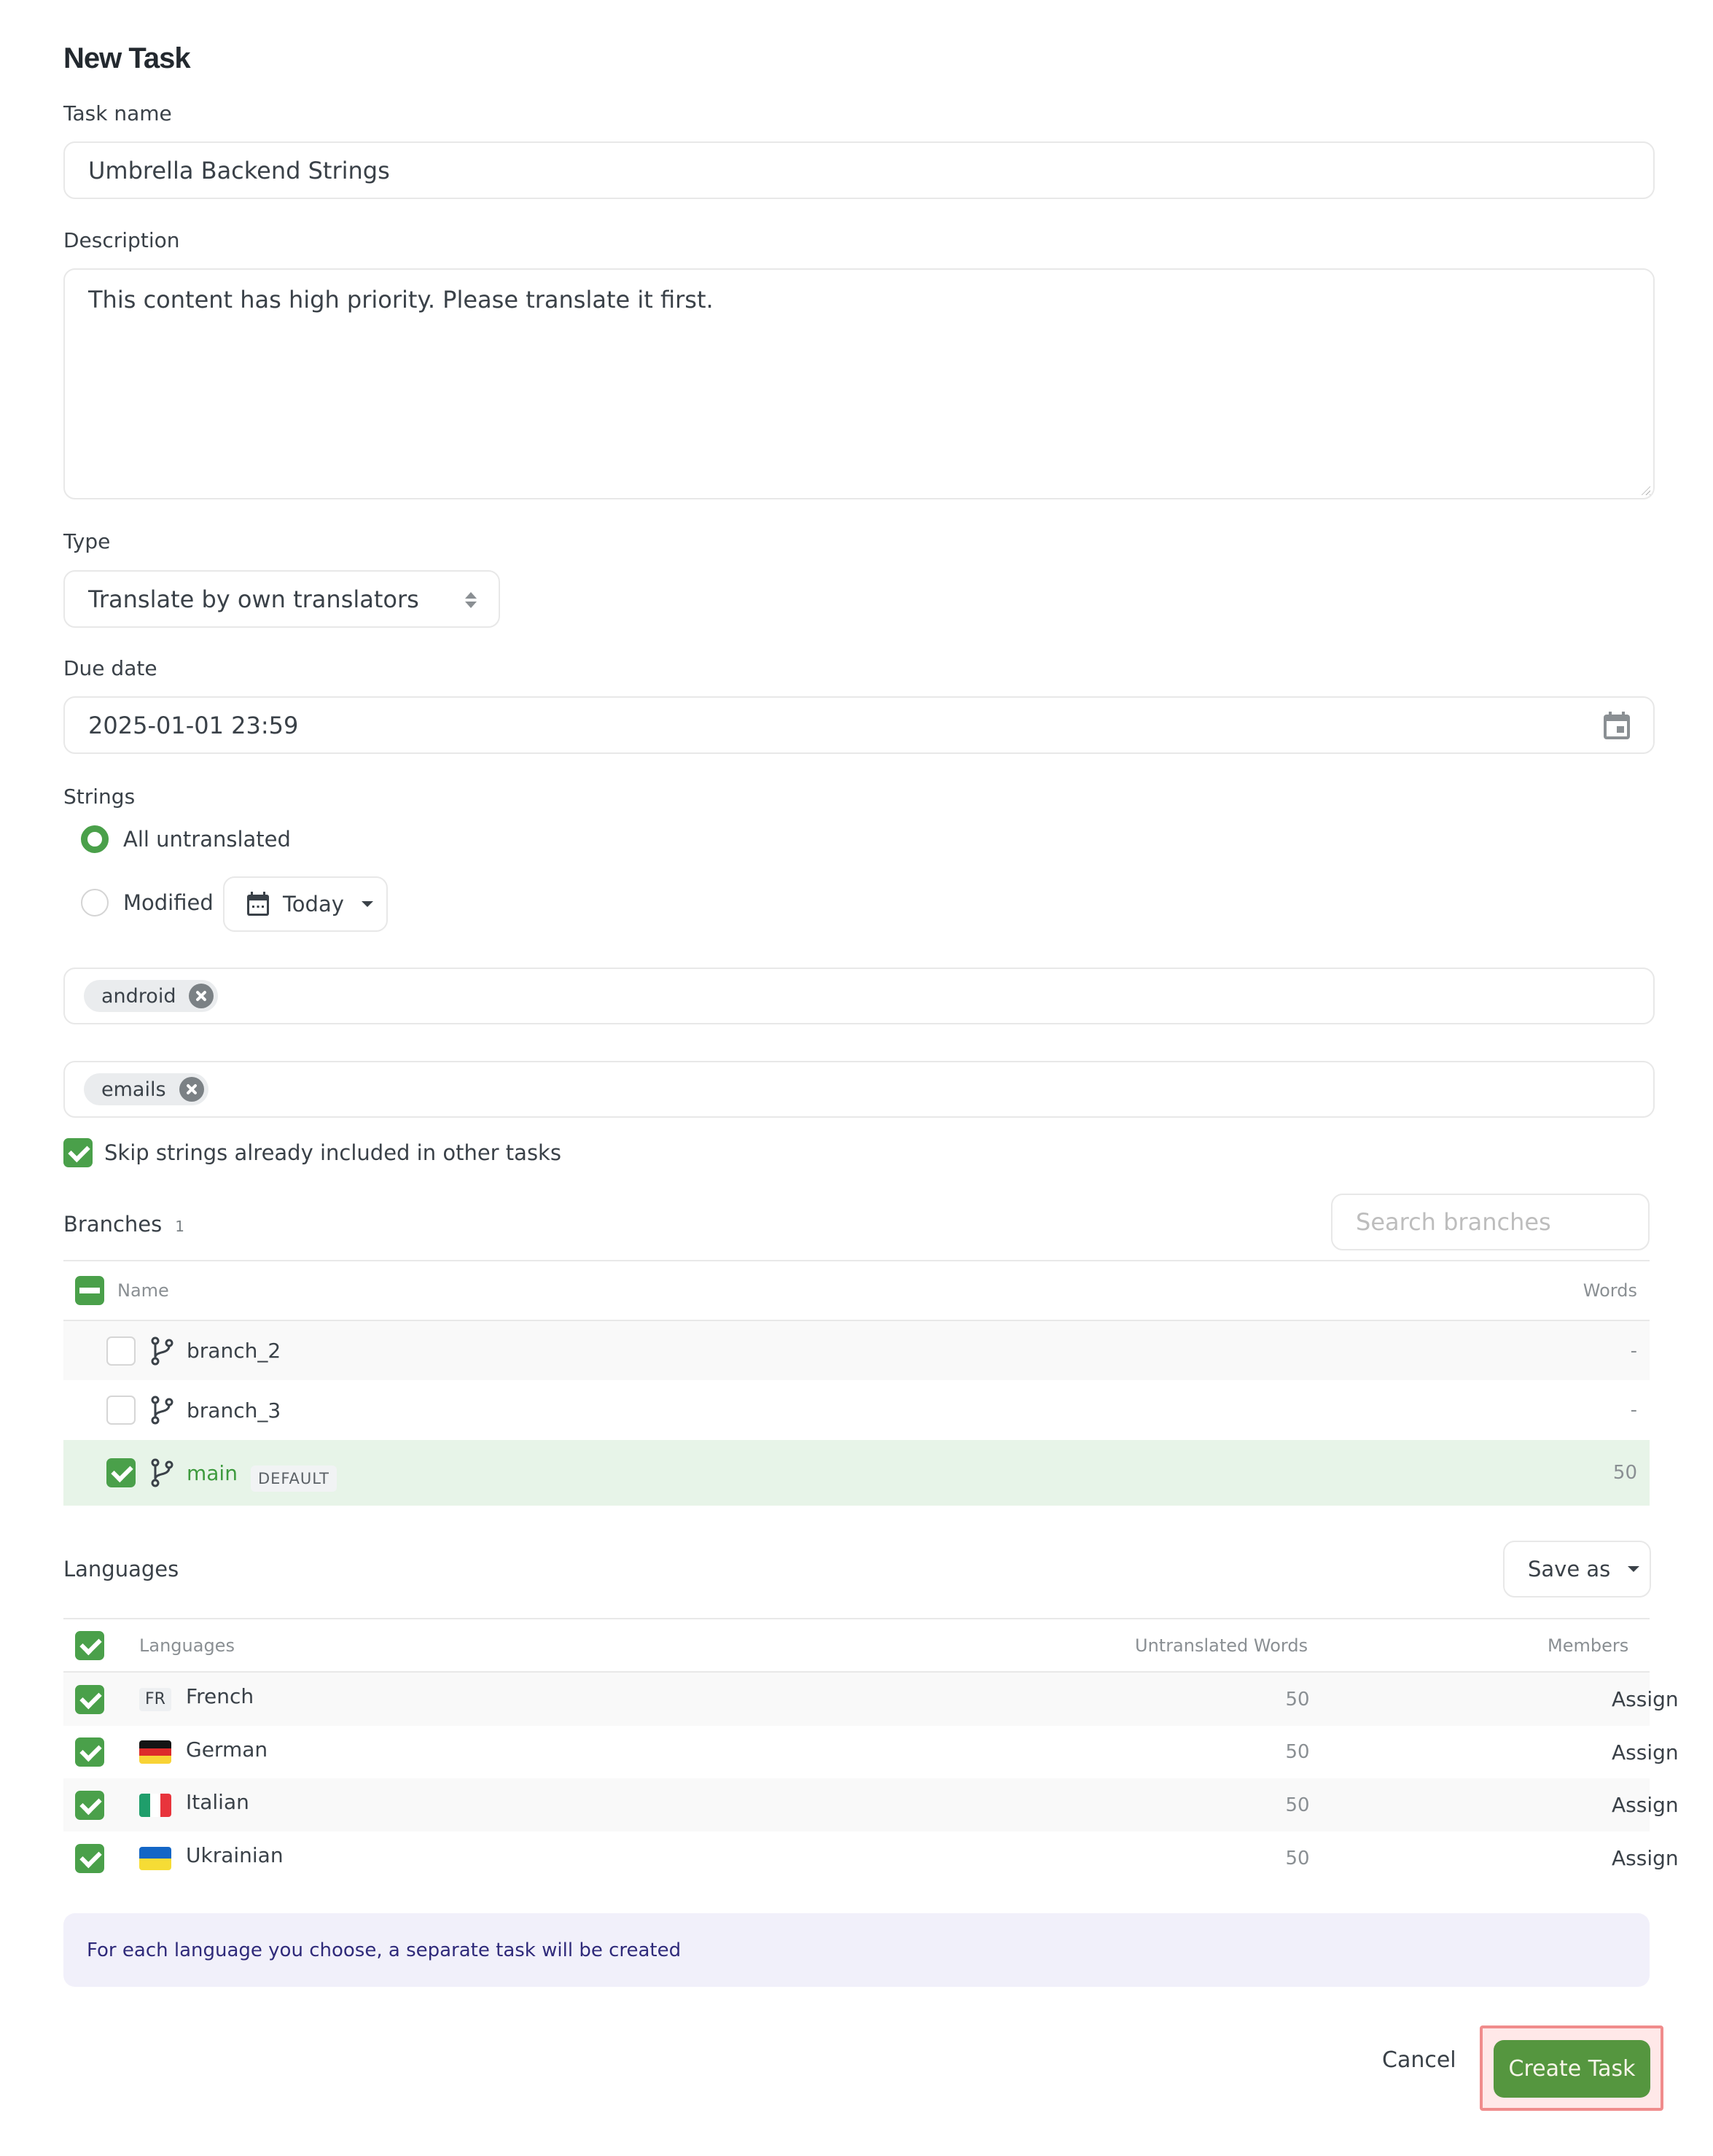 The image size is (1713, 2156). Describe the element at coordinates (856, 1473) in the screenshot. I see `branch-row-selected: main DEFAULT 50` at that location.